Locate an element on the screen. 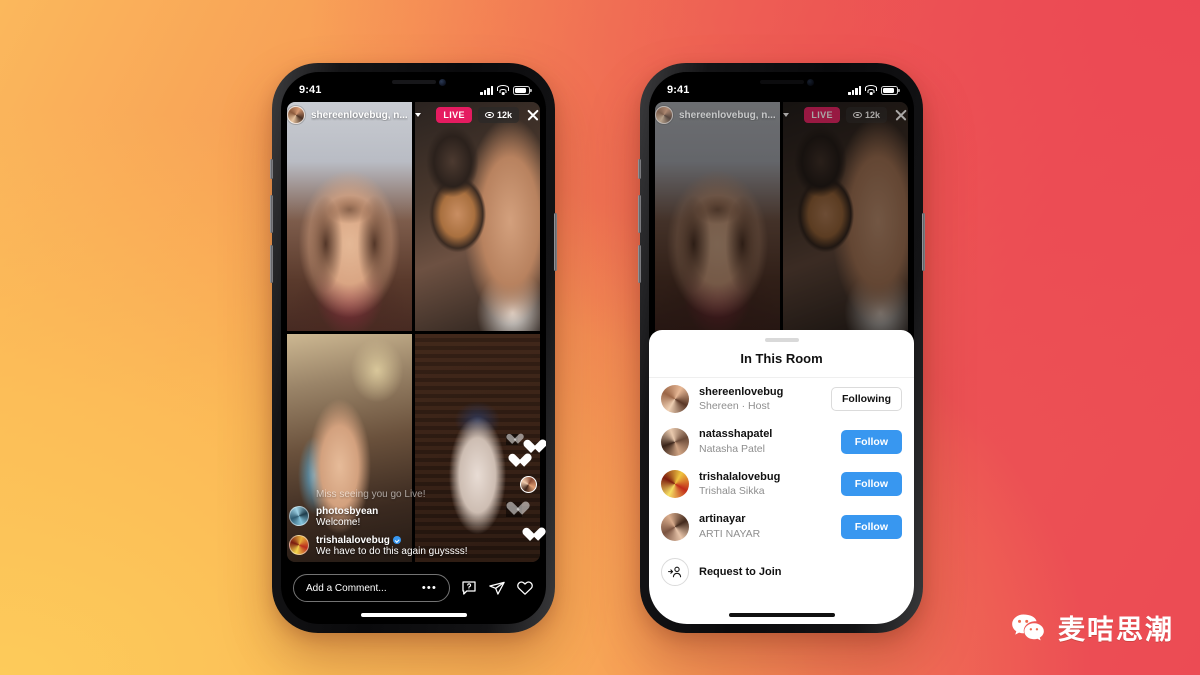  following-button: Following is located at coordinates (866, 399).